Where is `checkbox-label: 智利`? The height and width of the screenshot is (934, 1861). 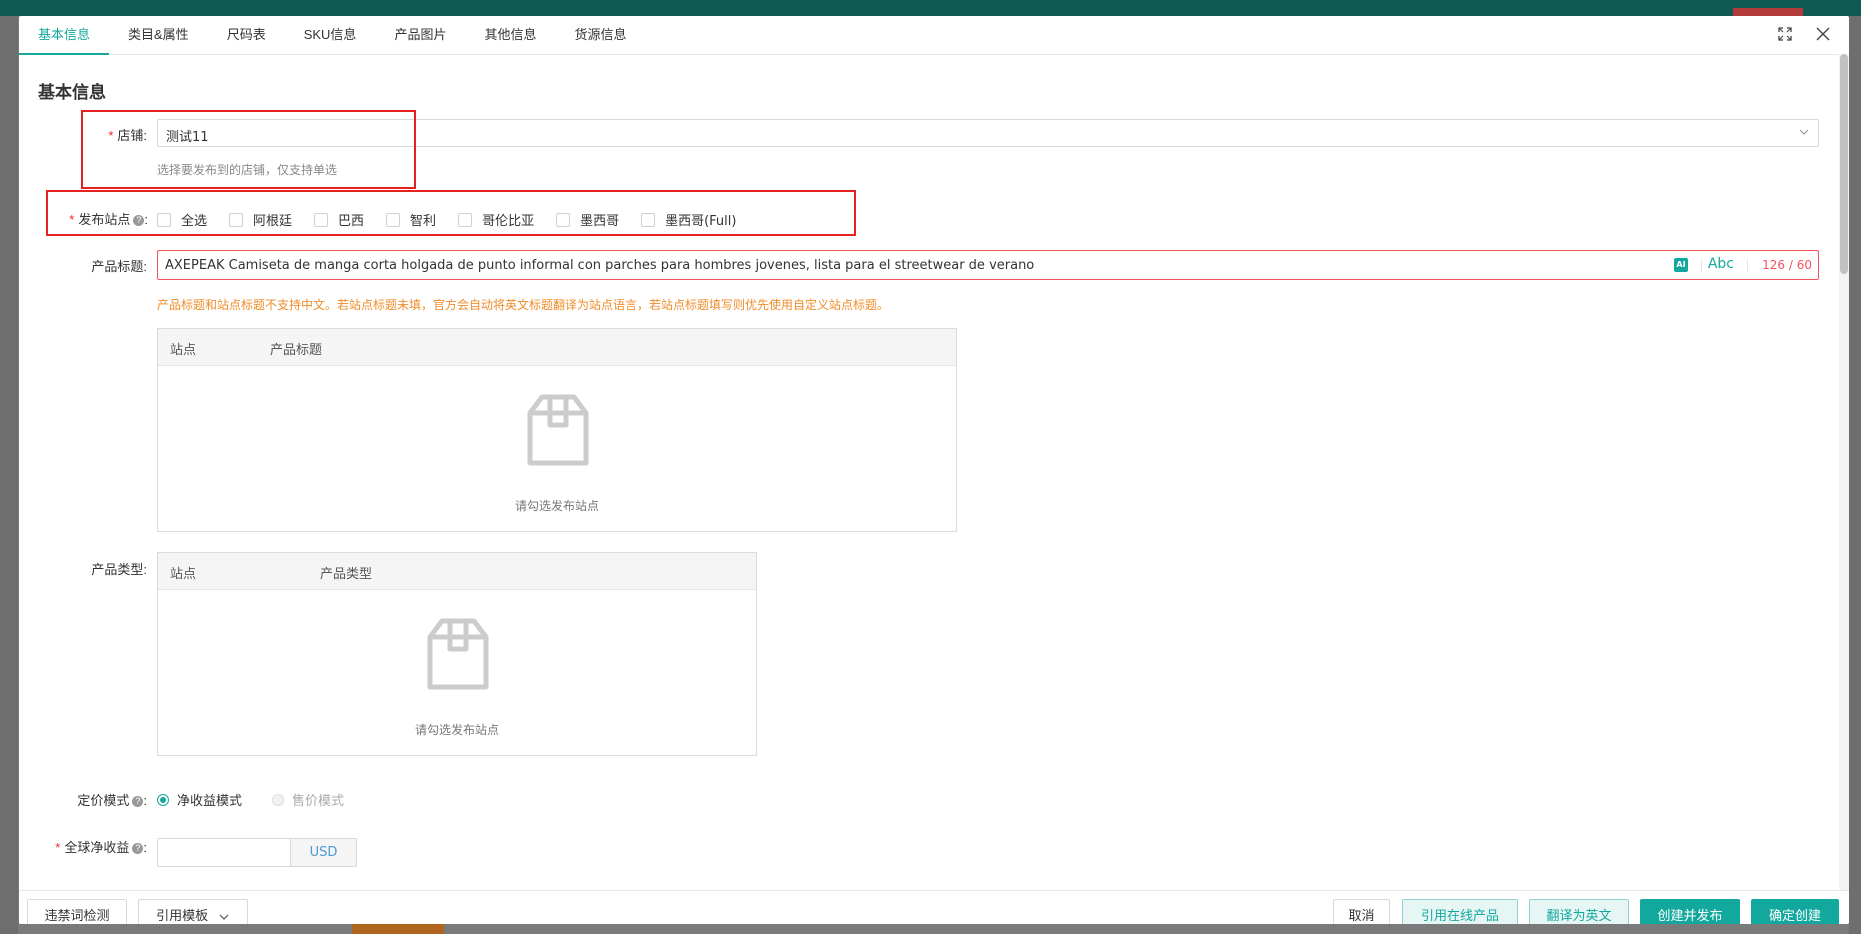 checkbox-label: 智利 is located at coordinates (423, 221).